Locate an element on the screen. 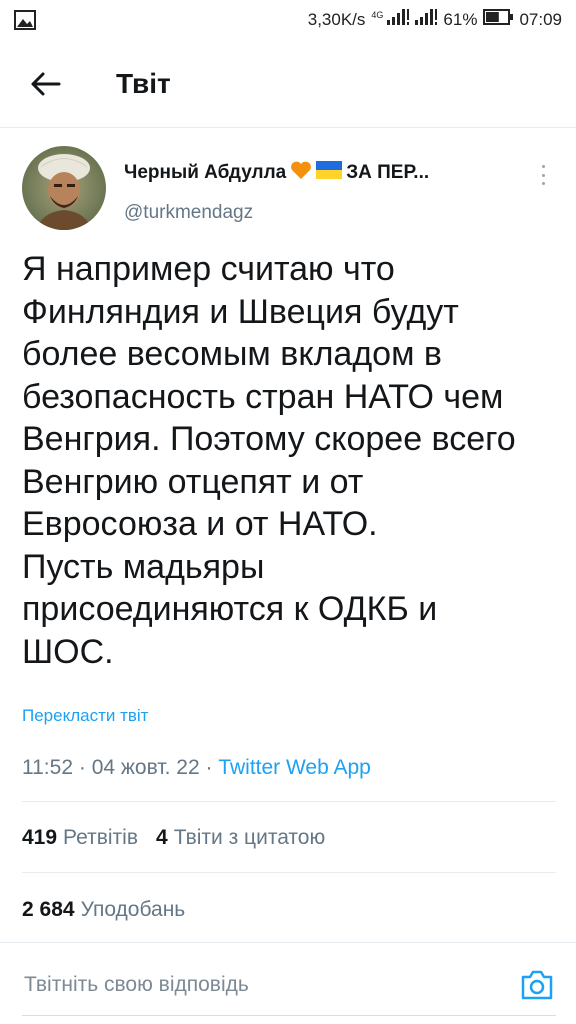  retweets-label: Ретвітів is located at coordinates (100, 837).